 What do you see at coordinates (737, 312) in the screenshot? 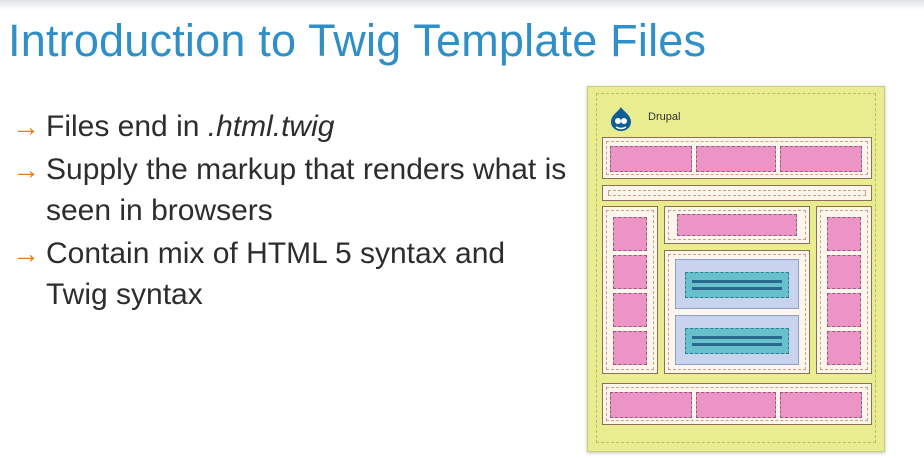
I see `main-content-region` at bounding box center [737, 312].